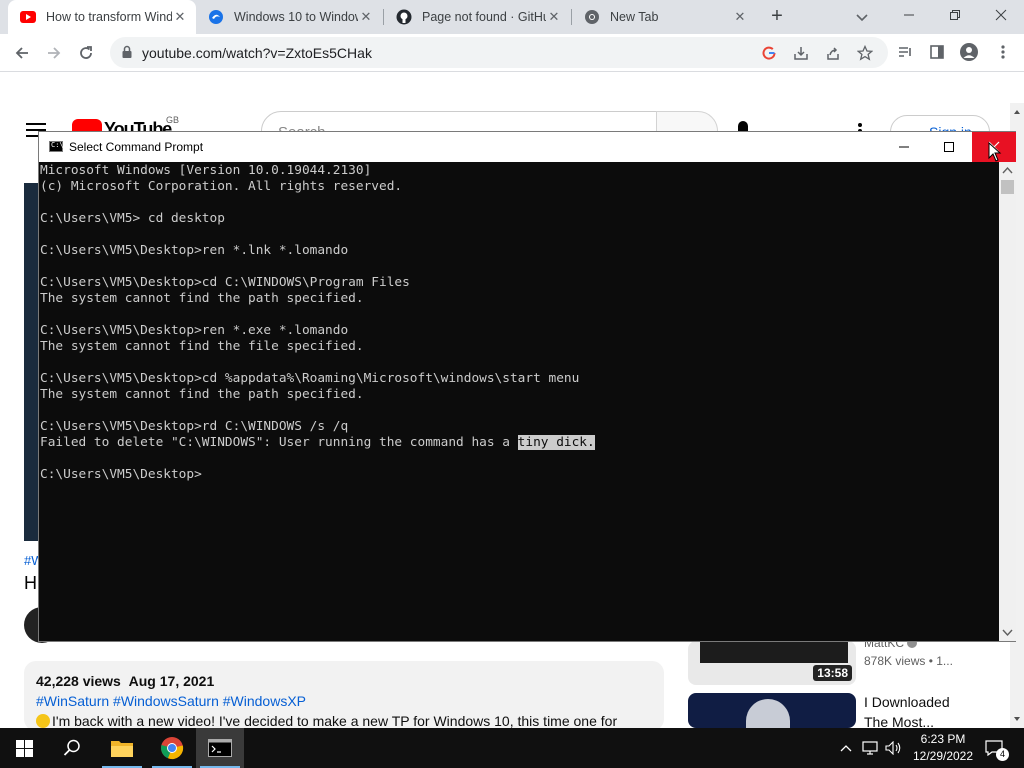 This screenshot has height=768, width=1024. I want to click on recommended-title: I Downloaded, so click(907, 702).